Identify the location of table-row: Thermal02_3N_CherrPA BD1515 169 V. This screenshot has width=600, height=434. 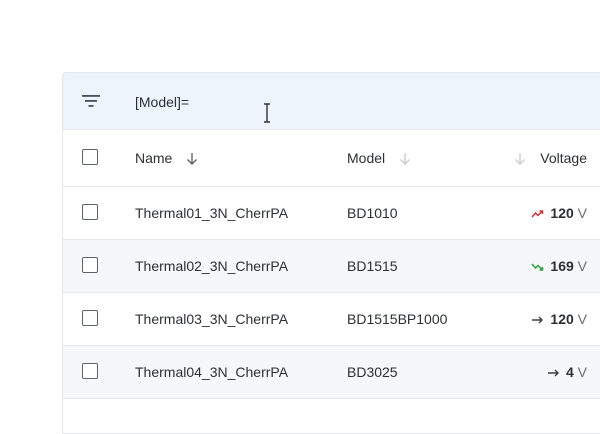
(331, 266).